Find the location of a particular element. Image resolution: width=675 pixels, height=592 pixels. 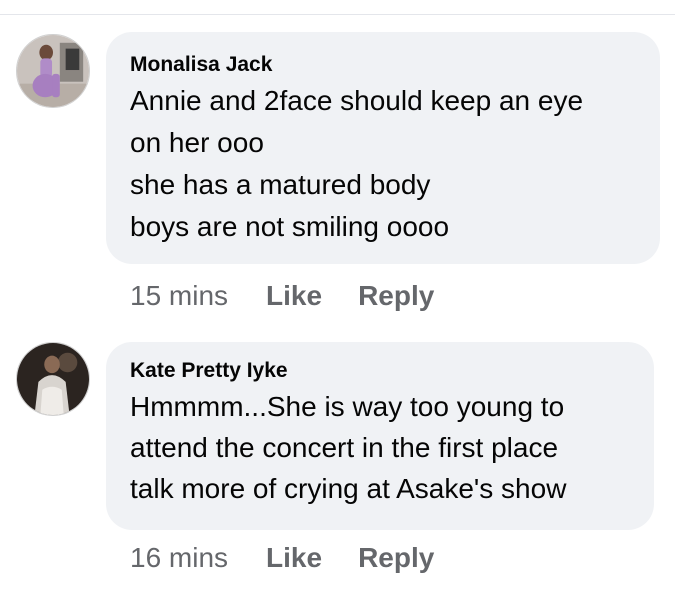

comment-text-line: talk more of crying at Asake's show is located at coordinates (348, 488).